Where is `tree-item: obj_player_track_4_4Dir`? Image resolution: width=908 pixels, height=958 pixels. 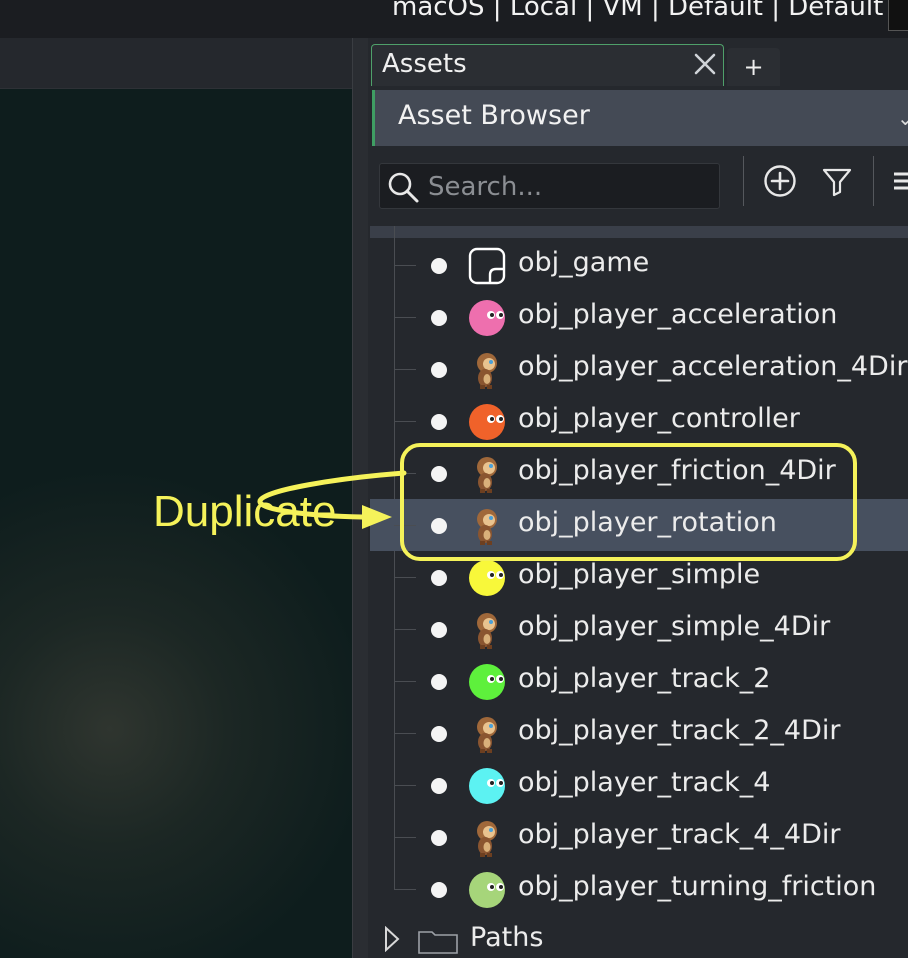
tree-item: obj_player_track_4_4Dir is located at coordinates (639, 837).